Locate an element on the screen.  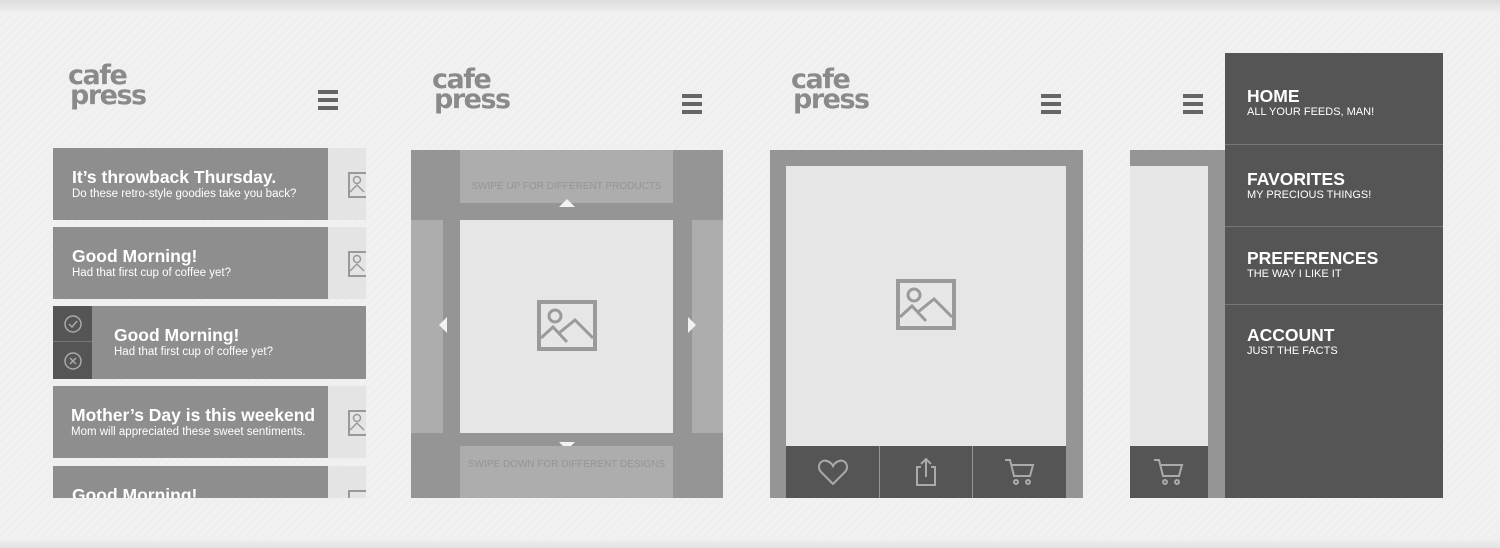
feed-card: Good Morning! is located at coordinates (209, 482).